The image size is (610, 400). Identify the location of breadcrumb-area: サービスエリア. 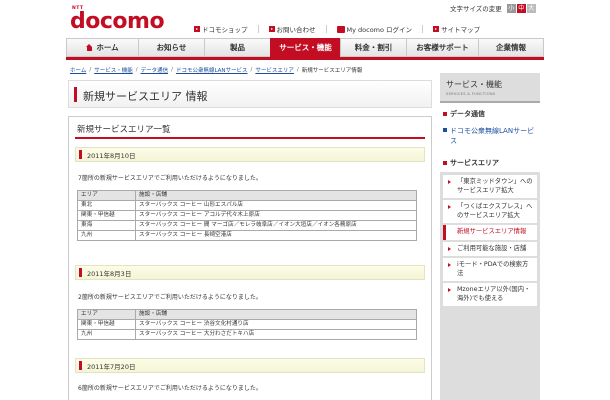
(274, 70).